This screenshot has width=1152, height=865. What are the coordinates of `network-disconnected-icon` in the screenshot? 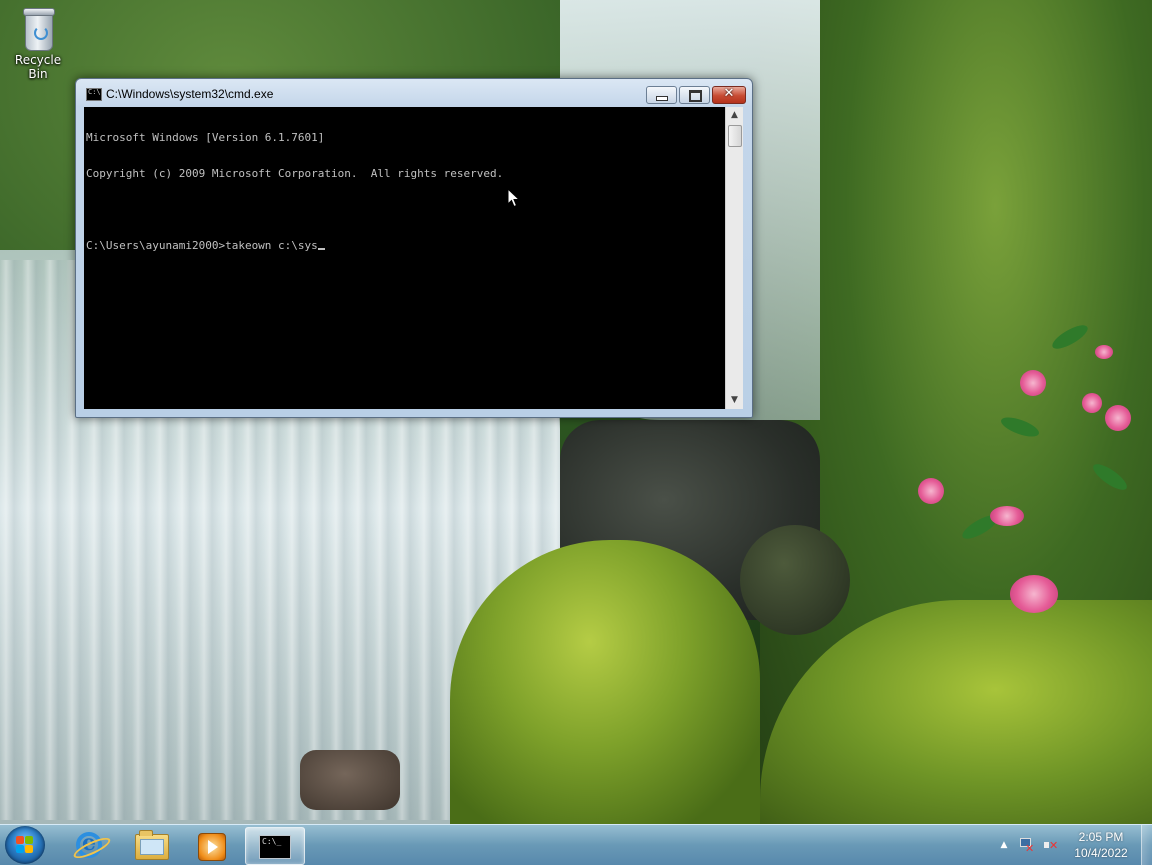 It's located at (1027, 846).